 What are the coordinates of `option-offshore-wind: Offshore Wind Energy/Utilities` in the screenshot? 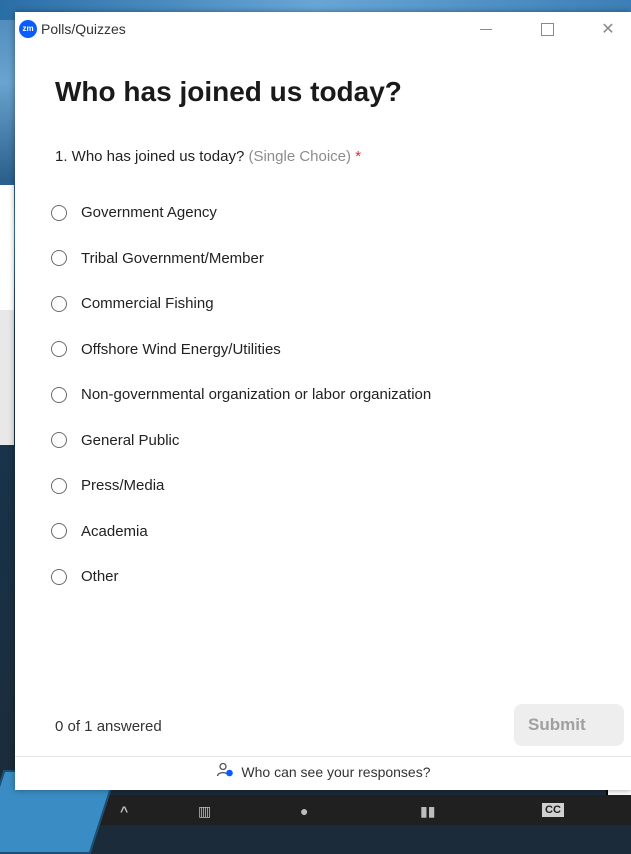 It's located at (241, 350).